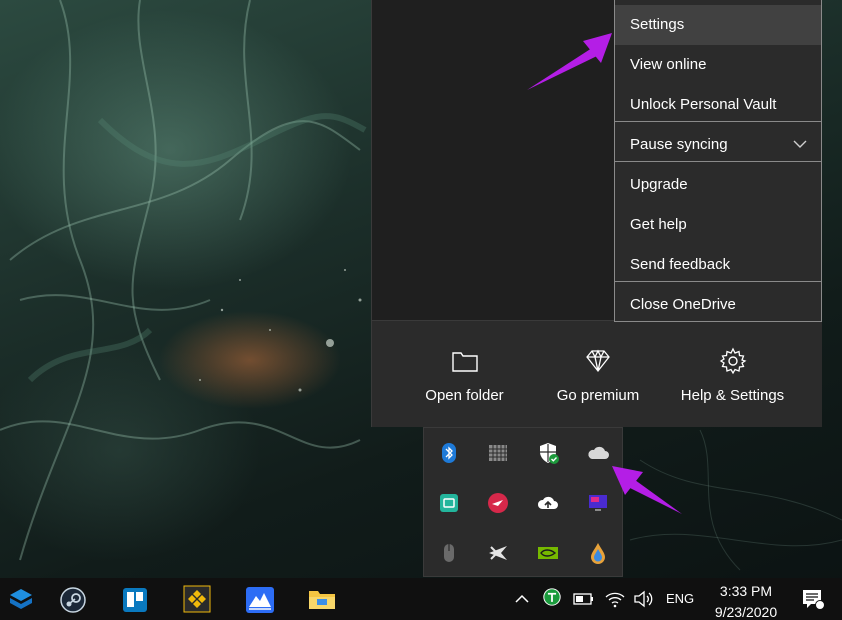 This screenshot has height=620, width=842. Describe the element at coordinates (464, 362) in the screenshot. I see `folder-icon` at that location.